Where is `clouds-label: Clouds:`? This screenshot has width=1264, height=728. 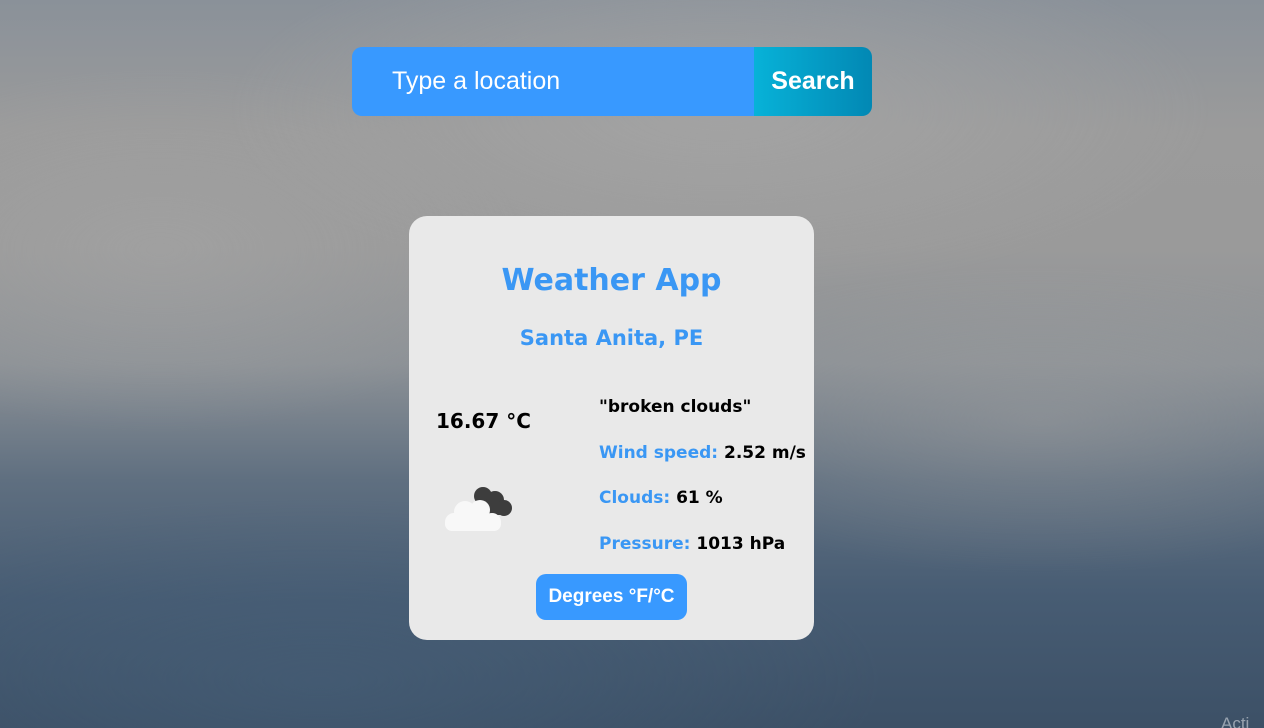 clouds-label: Clouds: is located at coordinates (635, 498).